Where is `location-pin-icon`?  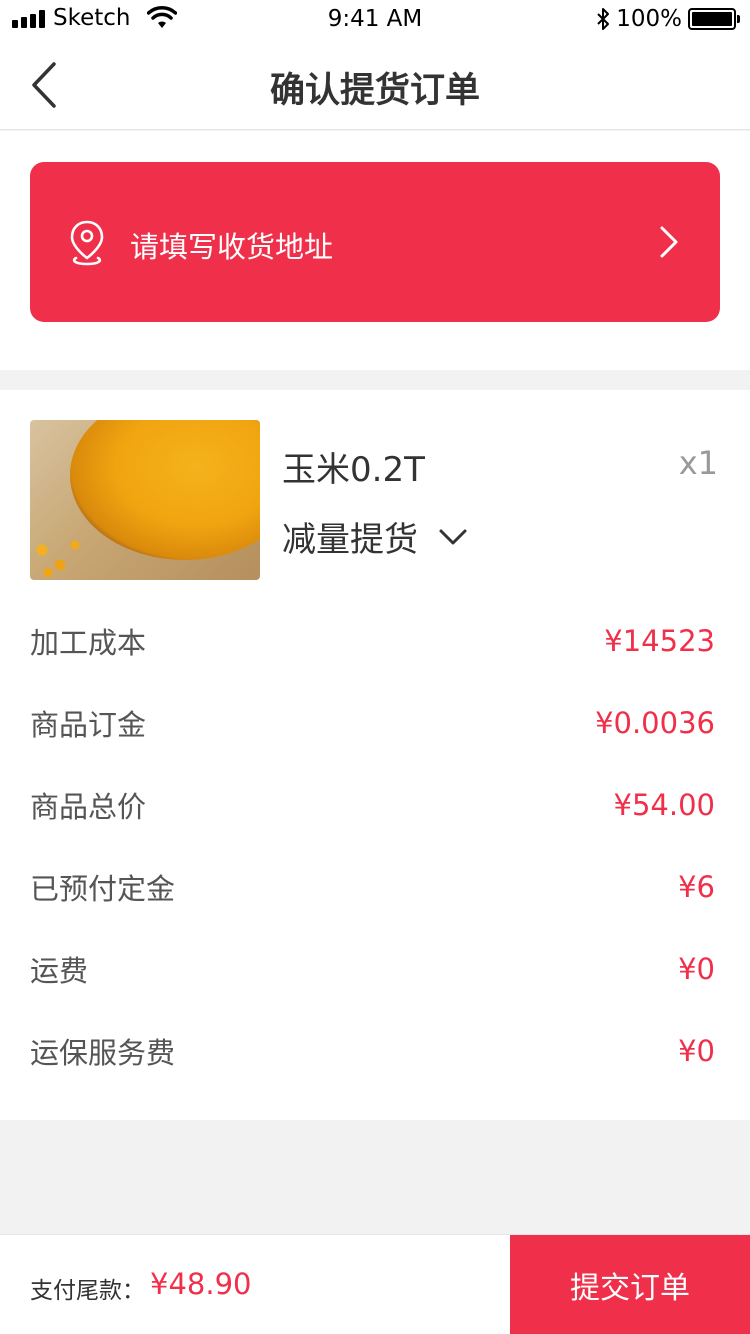
location-pin-icon is located at coordinates (87, 243).